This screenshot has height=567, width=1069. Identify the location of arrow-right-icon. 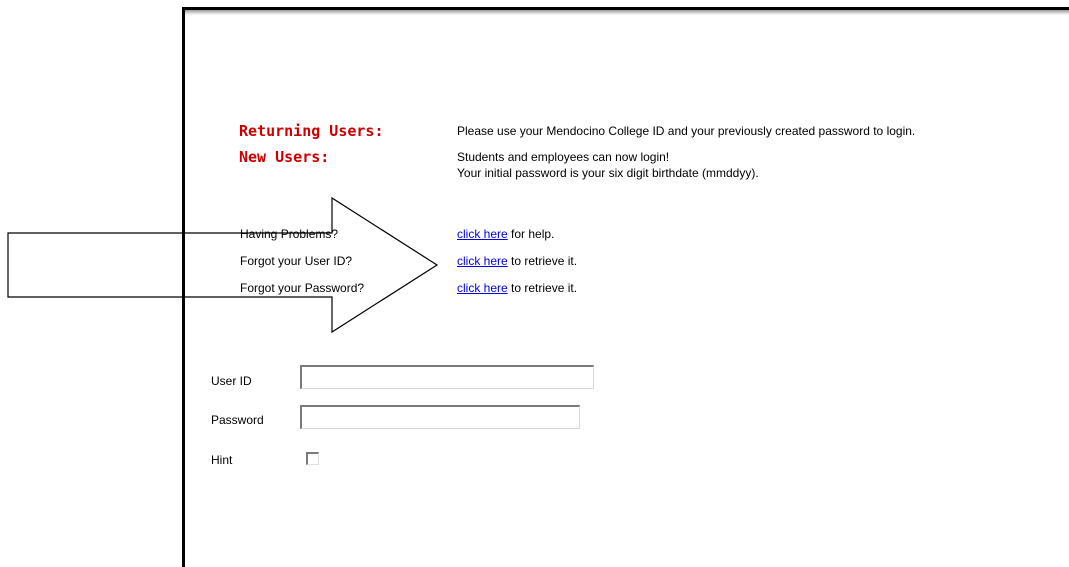
(223, 265).